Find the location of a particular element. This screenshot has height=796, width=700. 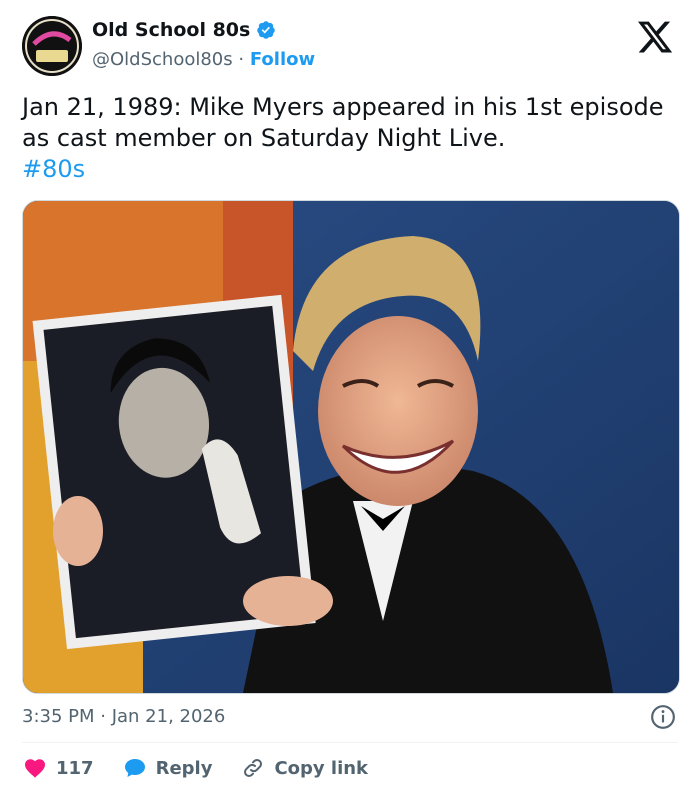

avatar is located at coordinates (52, 46).